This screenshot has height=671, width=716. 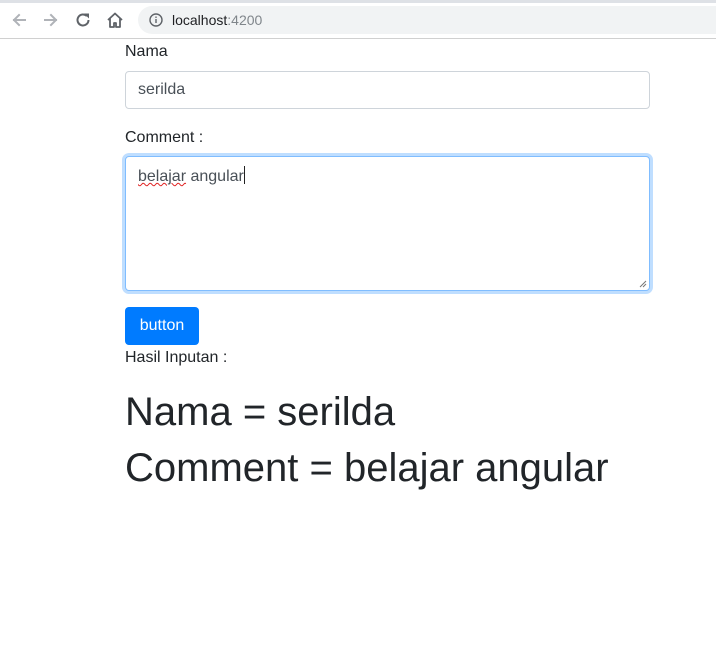 I want to click on home-icon, so click(x=115, y=20).